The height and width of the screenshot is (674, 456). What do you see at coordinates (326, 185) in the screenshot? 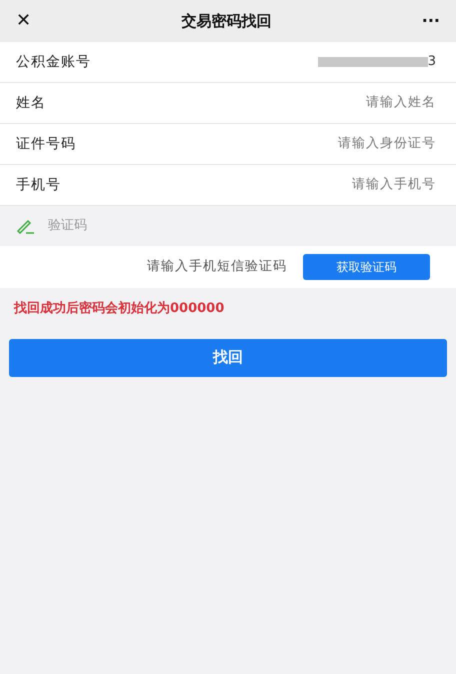
I see `input-field: 请输入手机号` at bounding box center [326, 185].